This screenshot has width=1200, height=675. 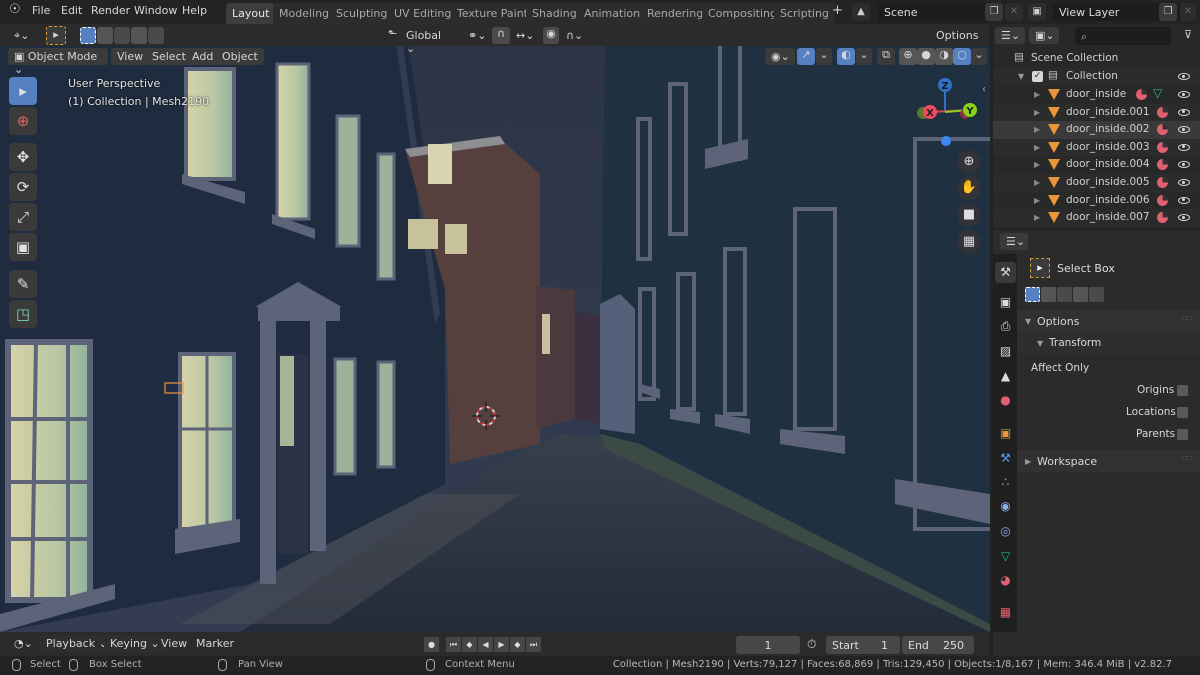 What do you see at coordinates (501, 644) in the screenshot?
I see `play-icon: ▶` at bounding box center [501, 644].